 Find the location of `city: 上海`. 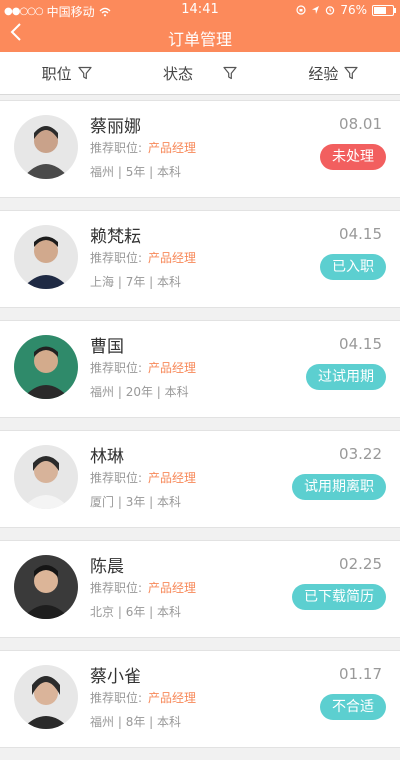

city: 上海 is located at coordinates (102, 282).